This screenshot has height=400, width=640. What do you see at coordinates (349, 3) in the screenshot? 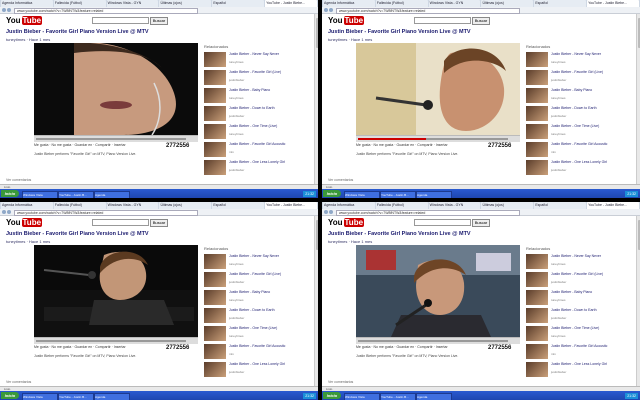
I see `browser-tab: Agenda Informática` at bounding box center [349, 3].